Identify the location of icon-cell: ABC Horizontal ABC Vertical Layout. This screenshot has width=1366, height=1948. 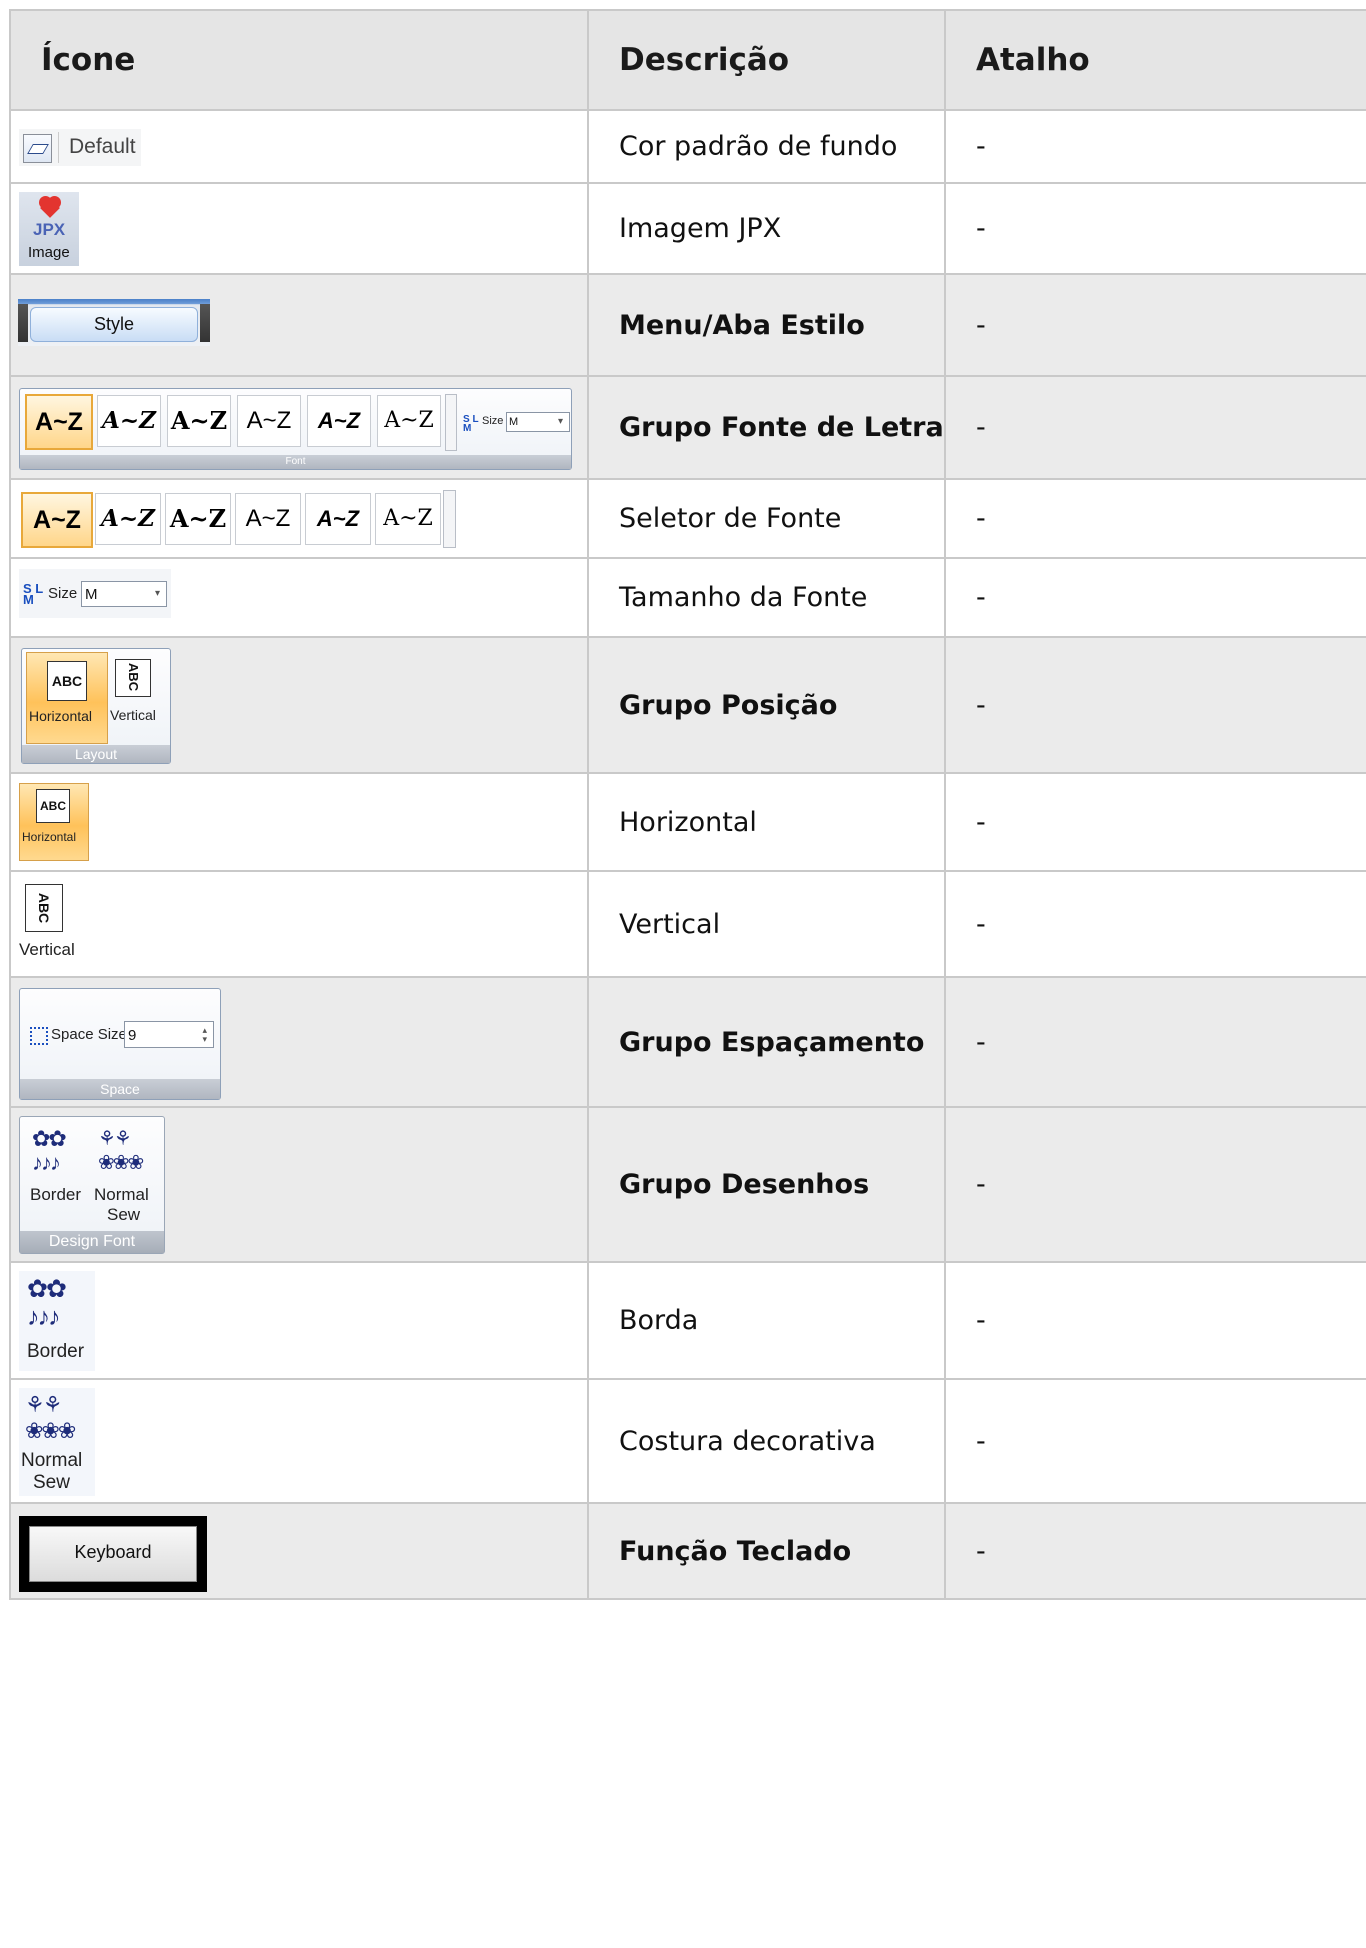
(299, 705).